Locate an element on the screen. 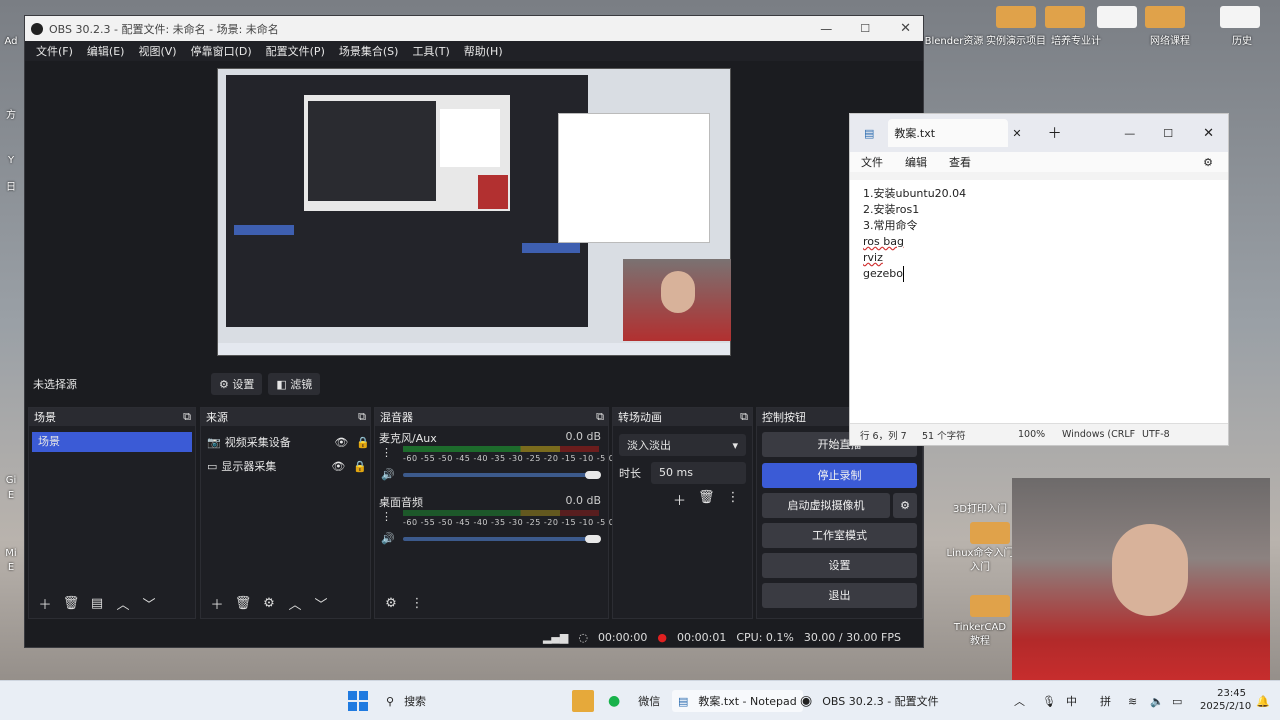 Image resolution: width=1280 pixels, height=720 pixels. volume-icon: 🔈 is located at coordinates (1157, 701).